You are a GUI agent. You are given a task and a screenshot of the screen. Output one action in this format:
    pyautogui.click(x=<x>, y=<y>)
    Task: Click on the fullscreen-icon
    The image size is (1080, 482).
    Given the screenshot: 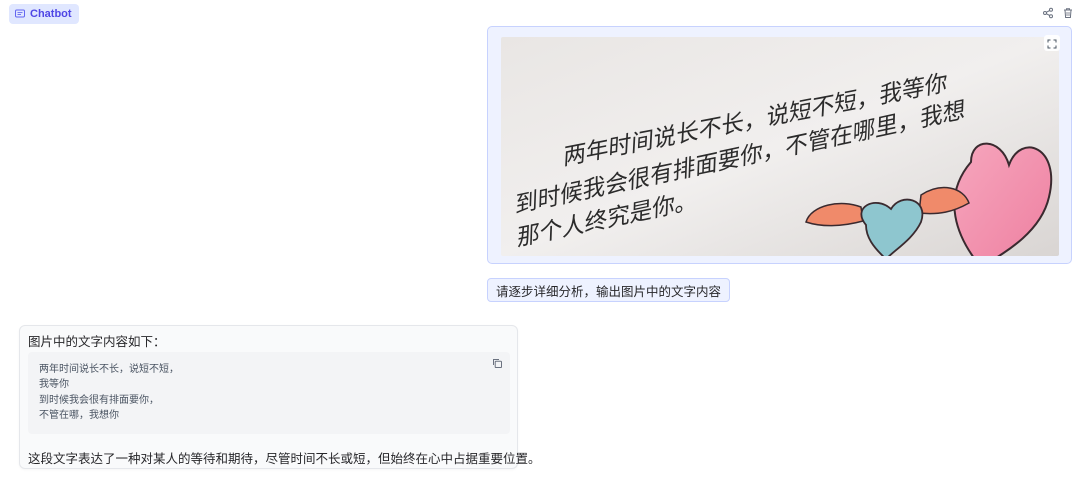 What is the action you would take?
    pyautogui.click(x=1052, y=43)
    